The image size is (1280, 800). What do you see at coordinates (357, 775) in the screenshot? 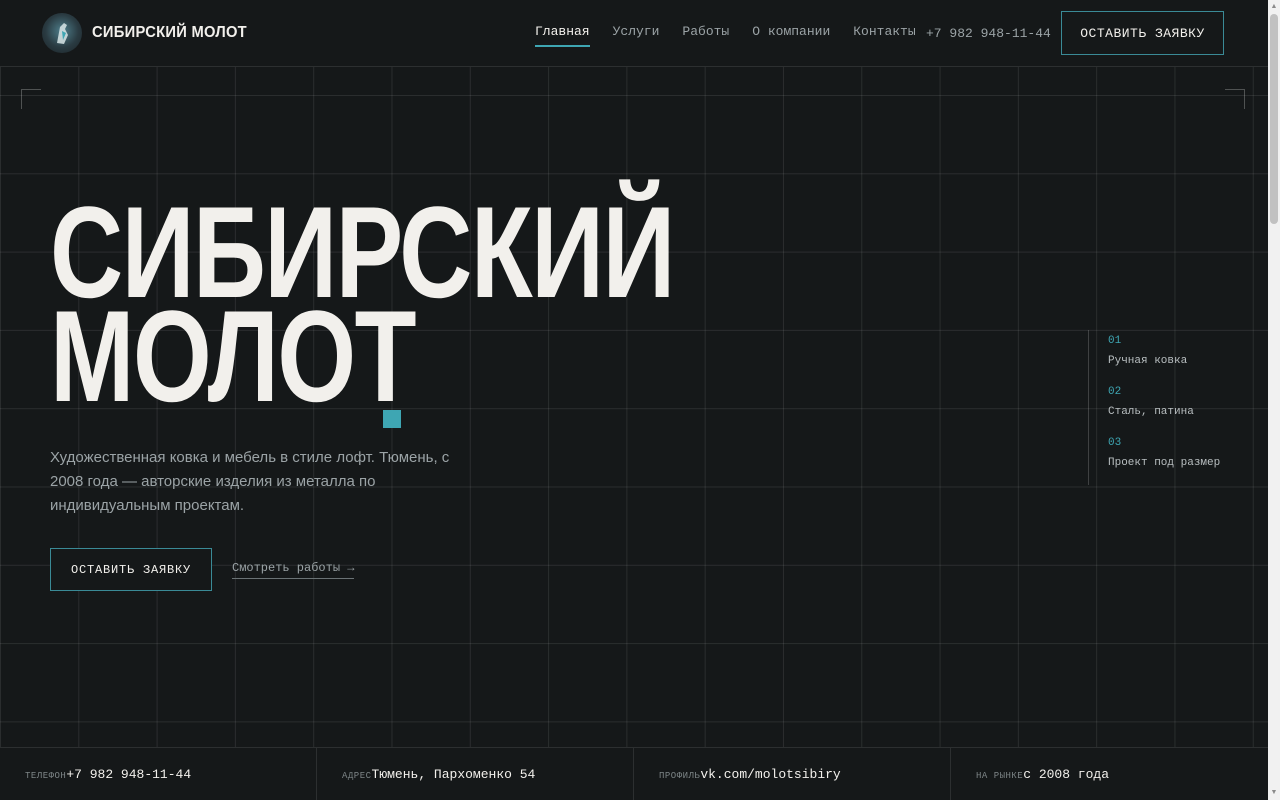
I see `info-key: АДРЕС` at bounding box center [357, 775].